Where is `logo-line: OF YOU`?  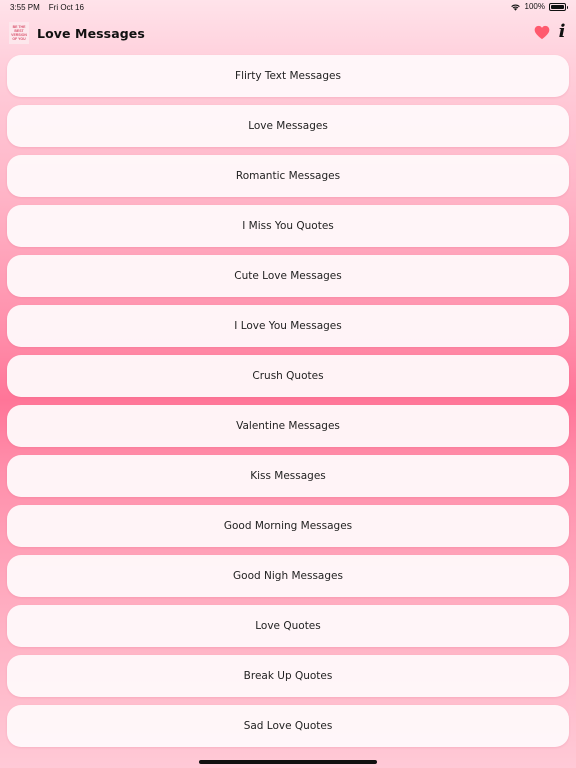 logo-line: OF YOU is located at coordinates (19, 39).